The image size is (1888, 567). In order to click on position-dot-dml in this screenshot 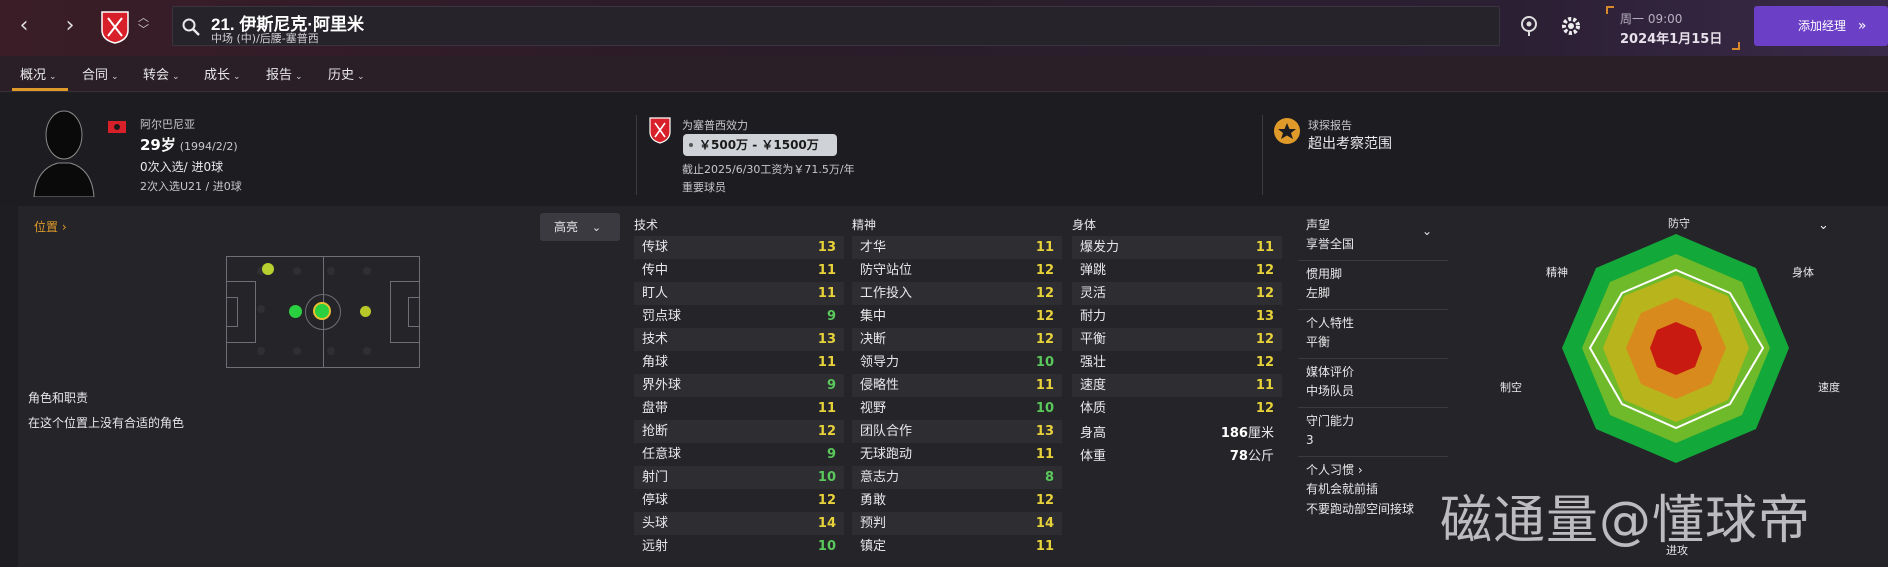, I will do `click(268, 269)`.